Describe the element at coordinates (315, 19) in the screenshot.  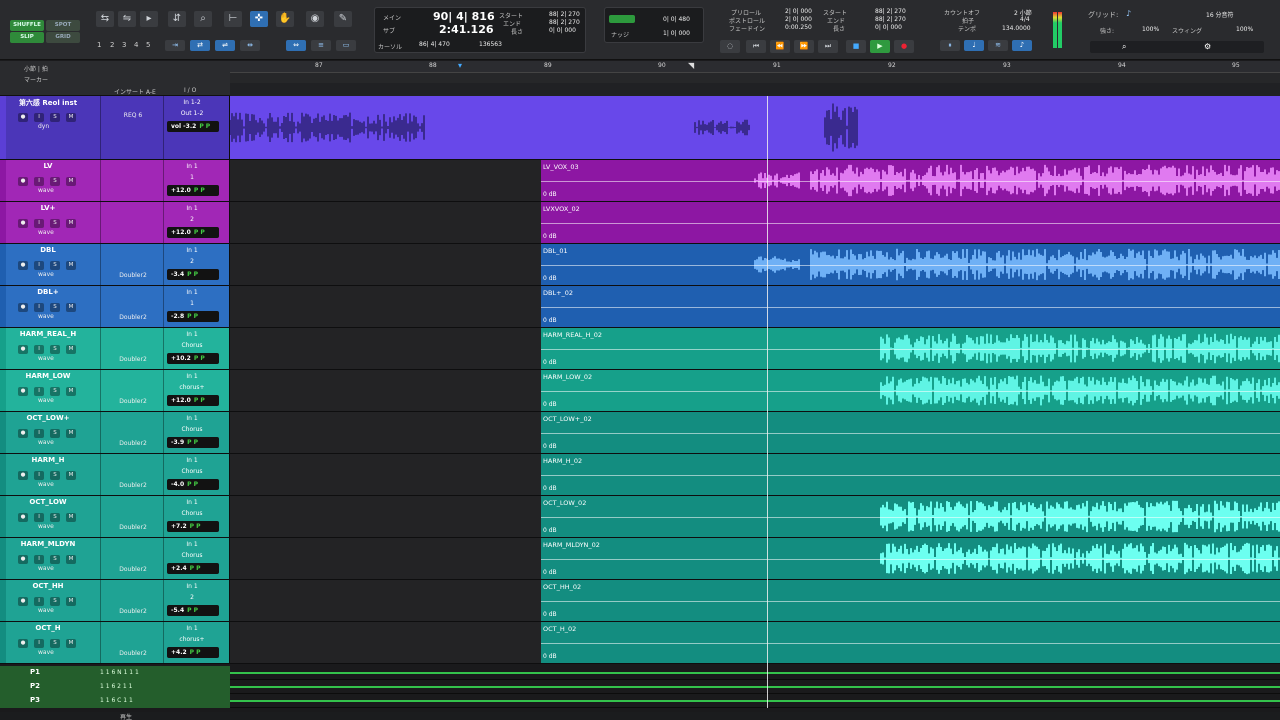
I see `scrubber-tool-icon: ◉` at that location.